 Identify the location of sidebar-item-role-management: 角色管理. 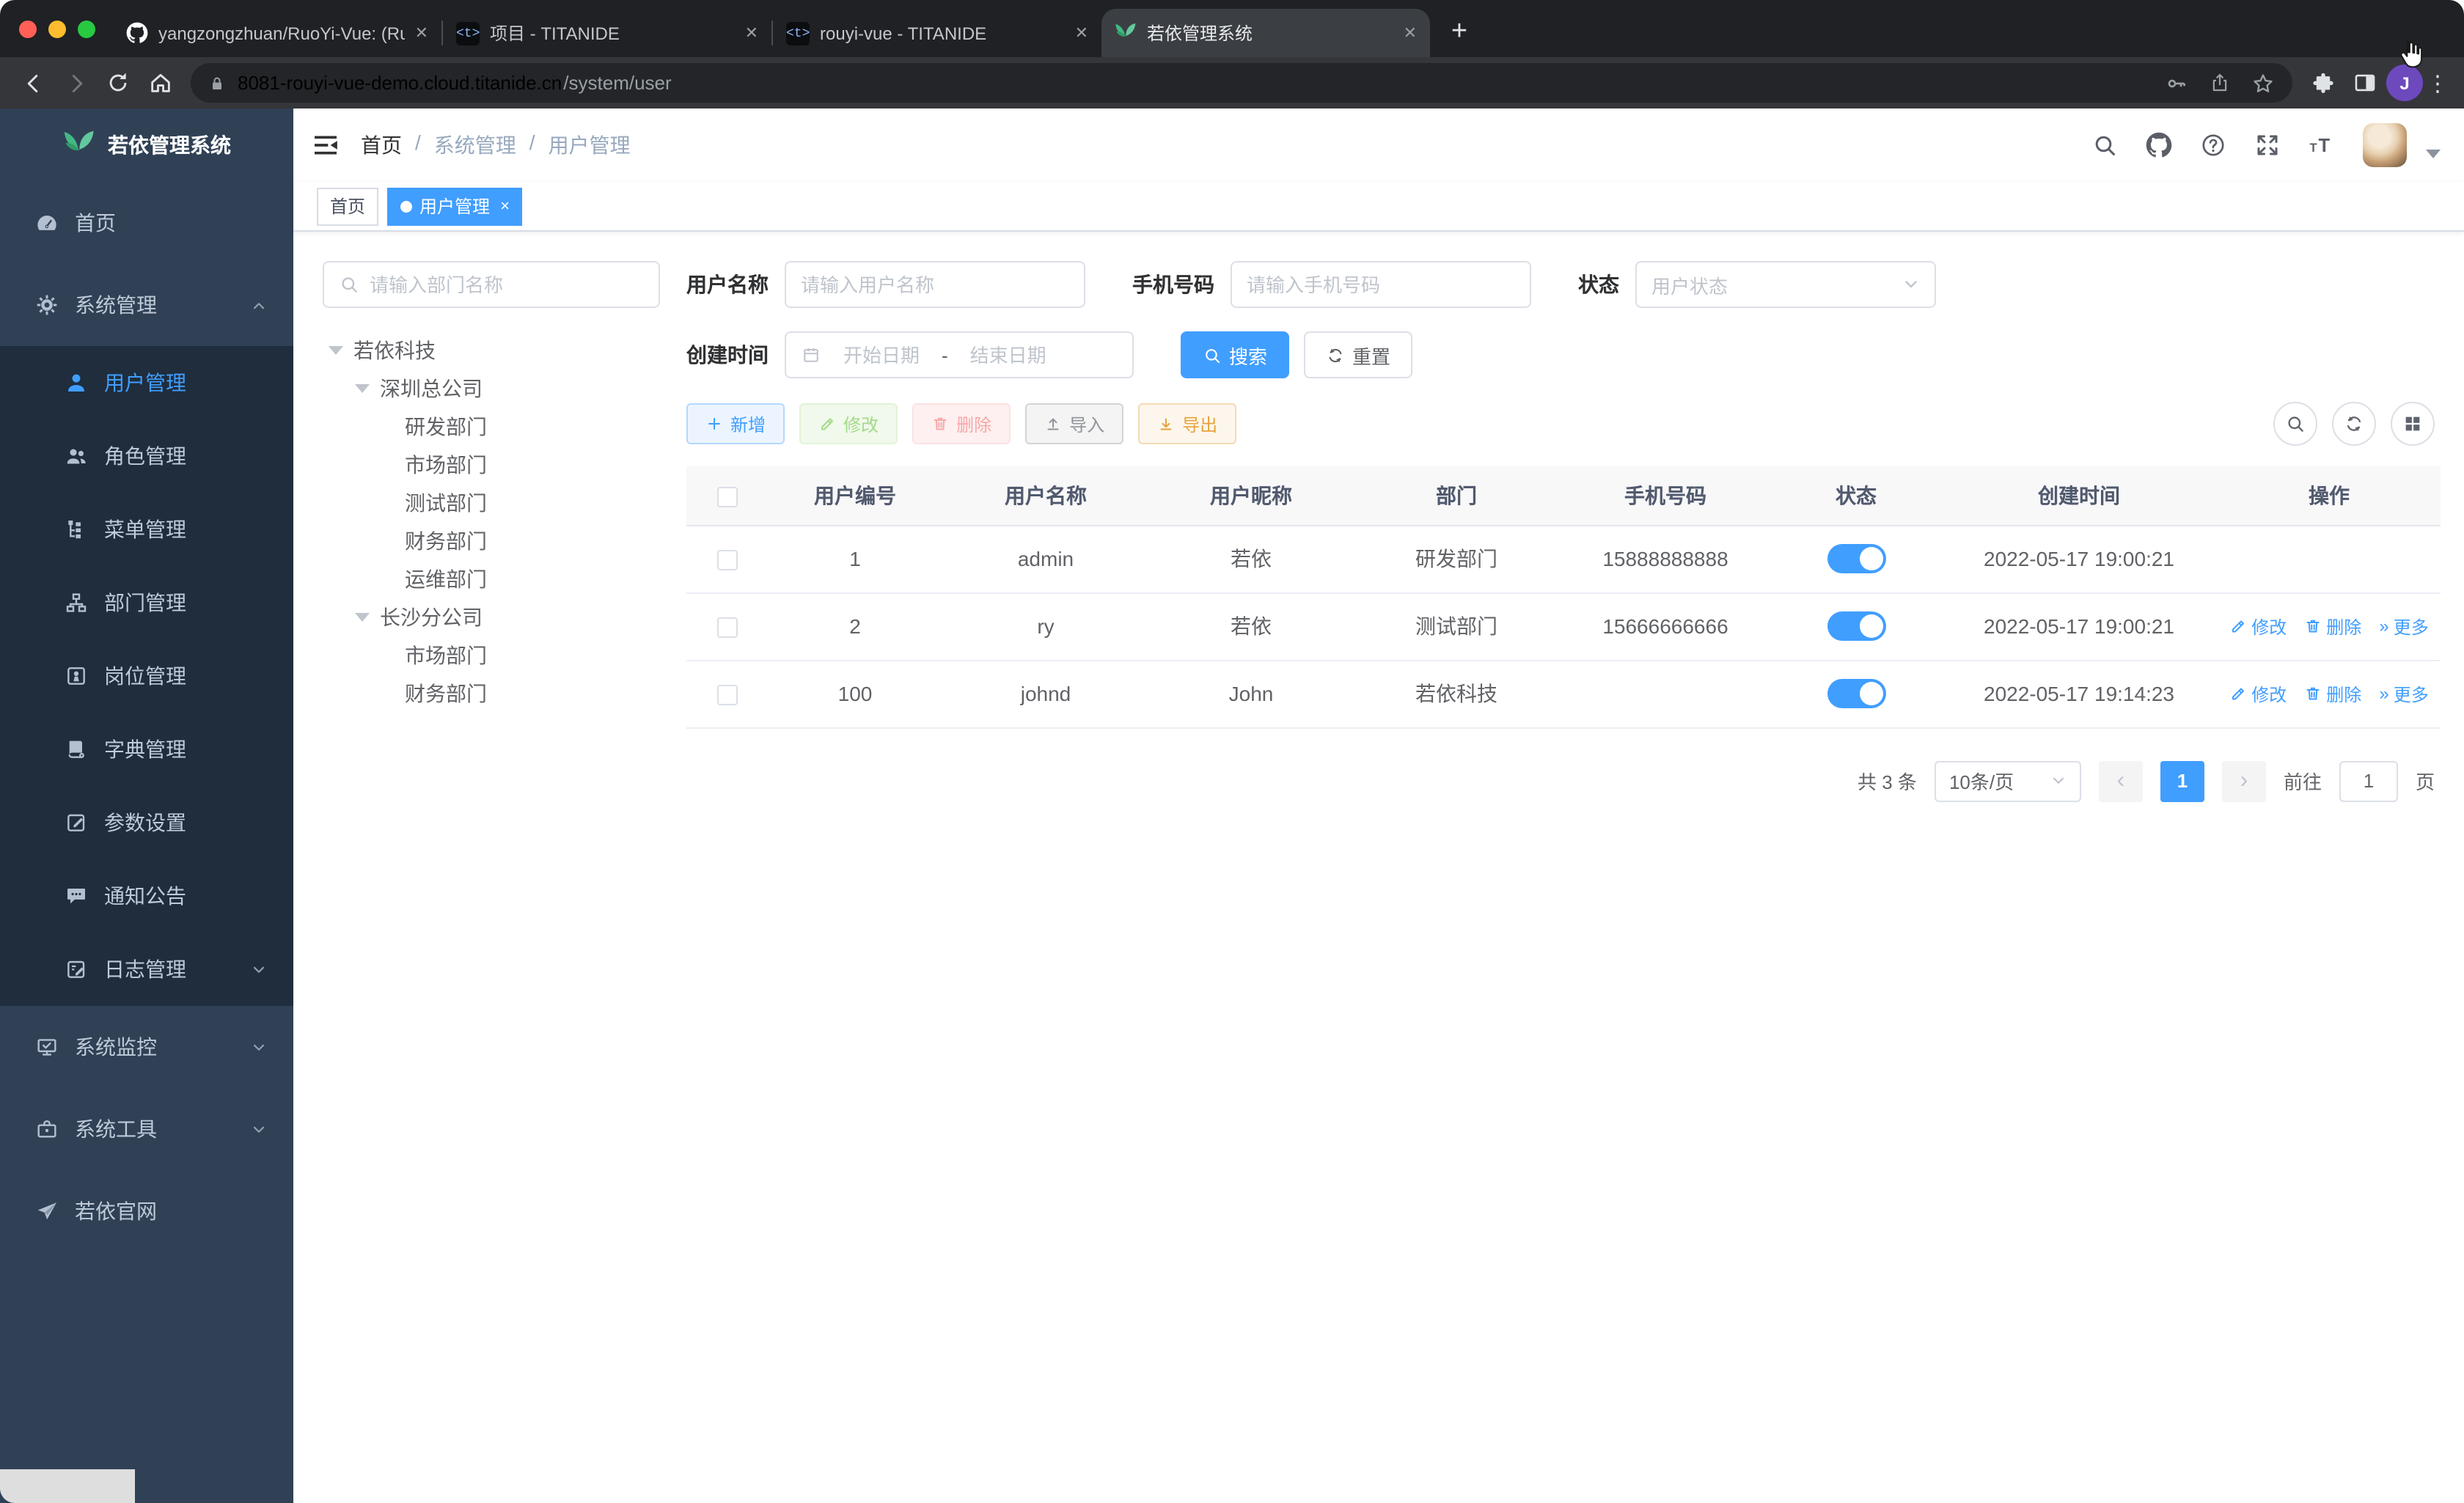
(146, 456).